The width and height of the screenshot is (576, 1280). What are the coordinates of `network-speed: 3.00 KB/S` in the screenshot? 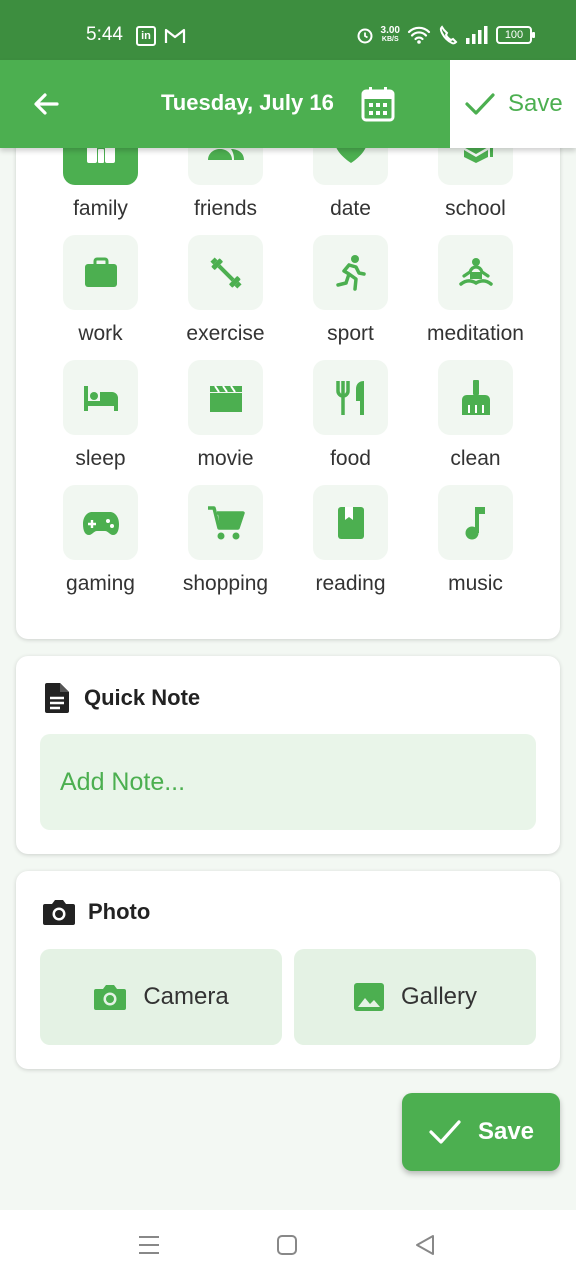 It's located at (390, 34).